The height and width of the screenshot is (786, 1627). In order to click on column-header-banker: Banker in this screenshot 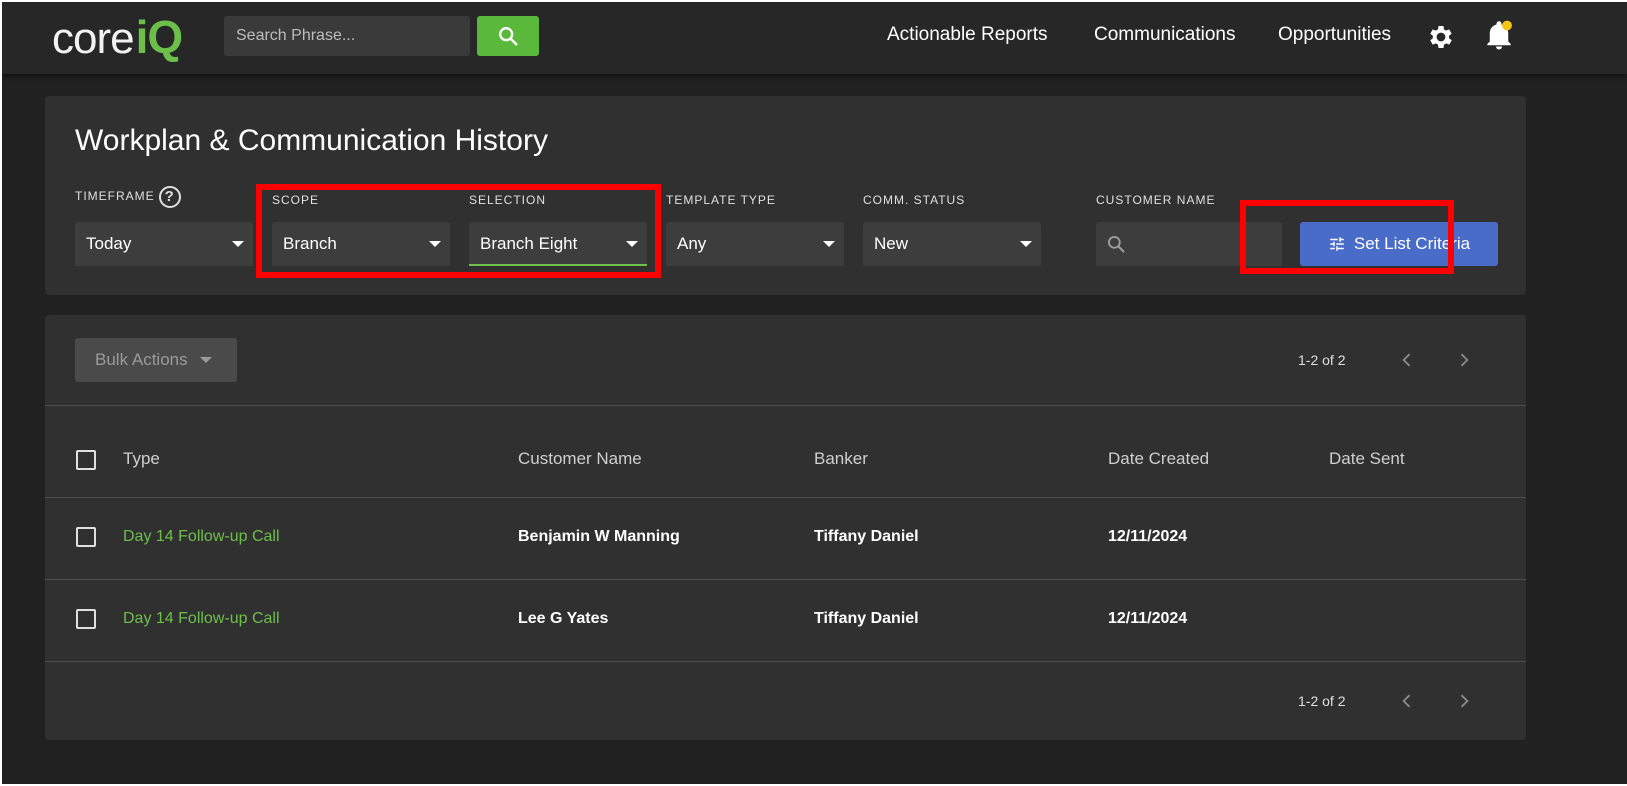, I will do `click(841, 459)`.